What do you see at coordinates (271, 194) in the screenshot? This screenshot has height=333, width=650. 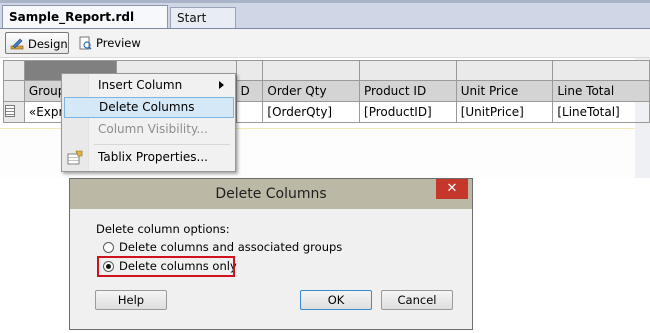 I see `dialog-title: Delete Columns` at bounding box center [271, 194].